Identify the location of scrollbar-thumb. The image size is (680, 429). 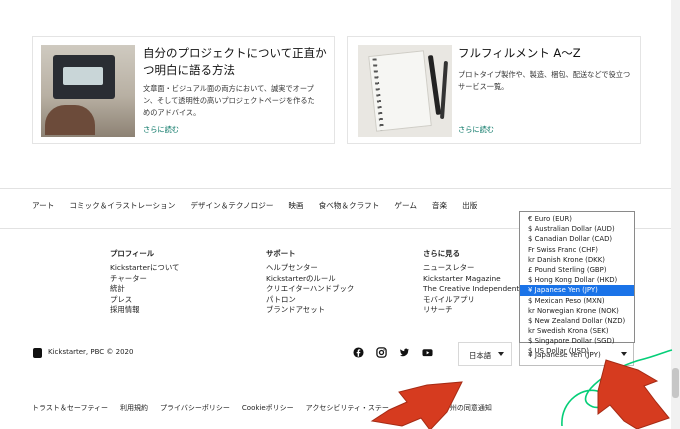
(675, 383).